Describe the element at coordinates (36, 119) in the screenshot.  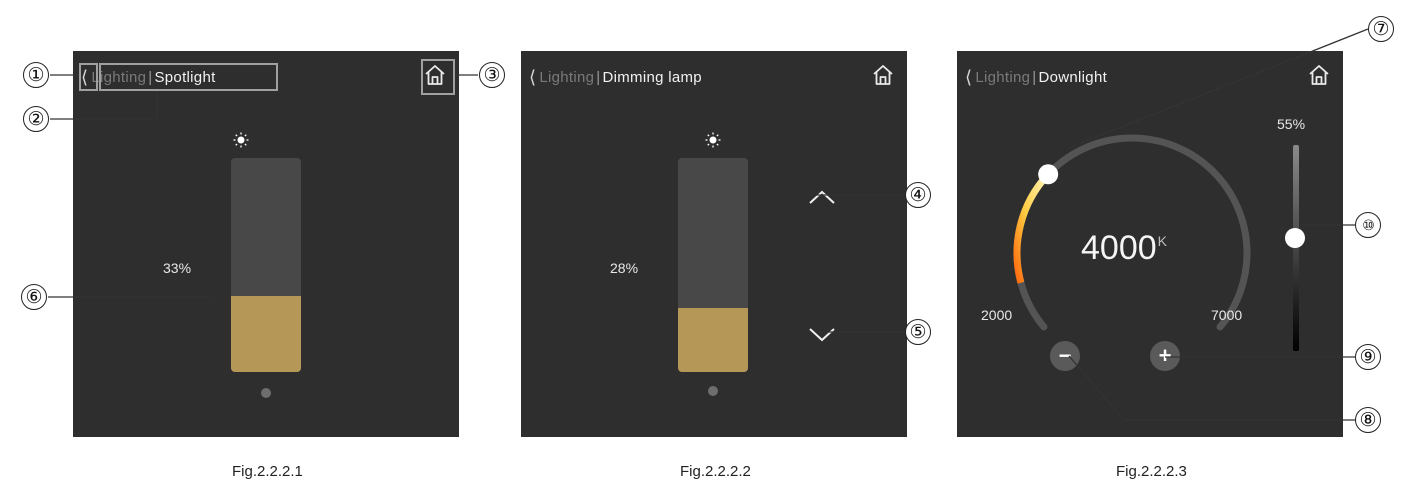
I see `callout-2: ②` at that location.